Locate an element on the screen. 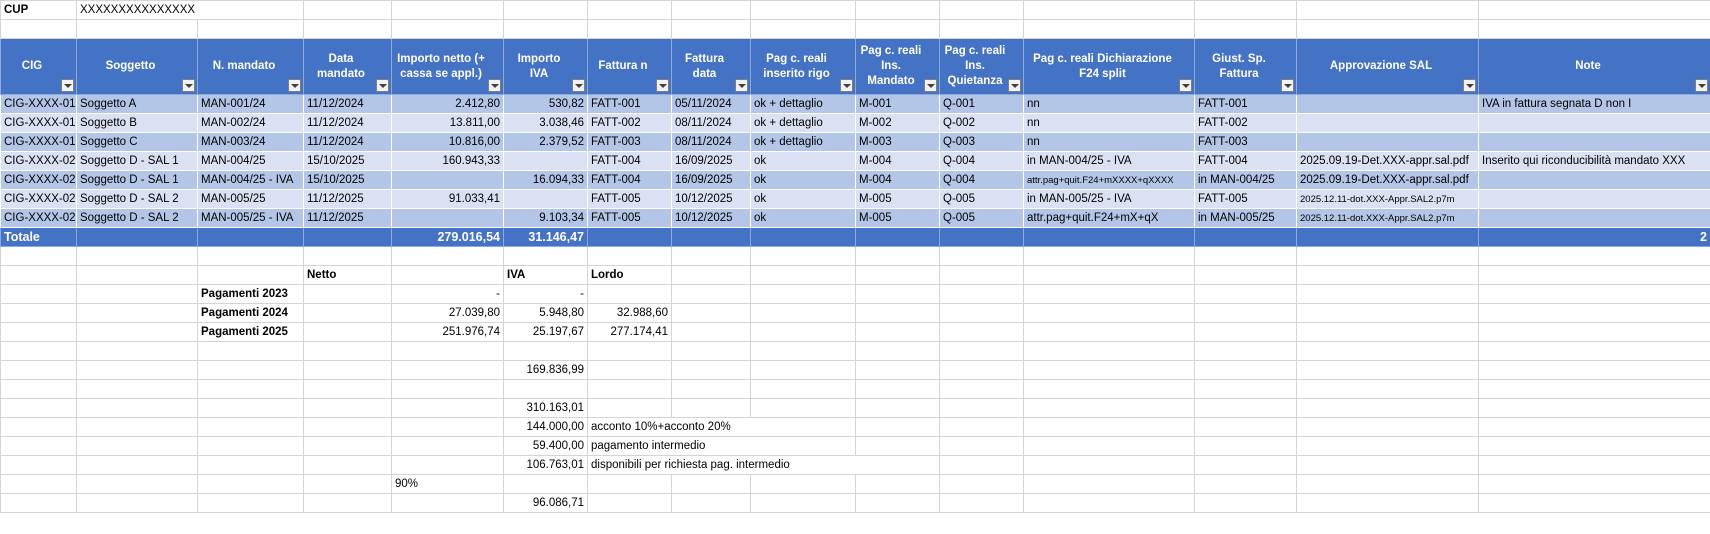 Image resolution: width=1710 pixels, height=534 pixels. cell-sal is located at coordinates (1387, 142).